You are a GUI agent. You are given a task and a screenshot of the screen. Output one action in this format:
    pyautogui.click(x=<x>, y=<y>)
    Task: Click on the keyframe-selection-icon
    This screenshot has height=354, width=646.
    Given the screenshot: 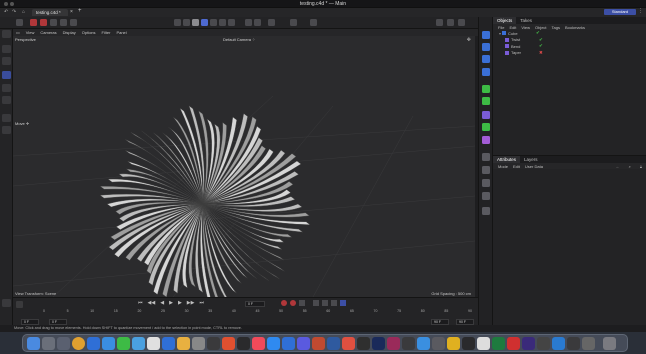 What is the action you would take?
    pyautogui.click(x=53, y=22)
    